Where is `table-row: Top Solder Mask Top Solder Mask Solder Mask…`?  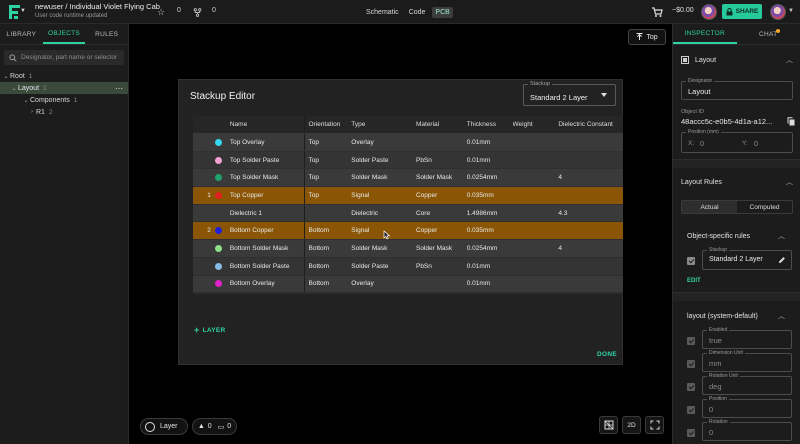 table-row: Top Solder Mask Top Solder Mask Solder Mask… is located at coordinates (408, 178).